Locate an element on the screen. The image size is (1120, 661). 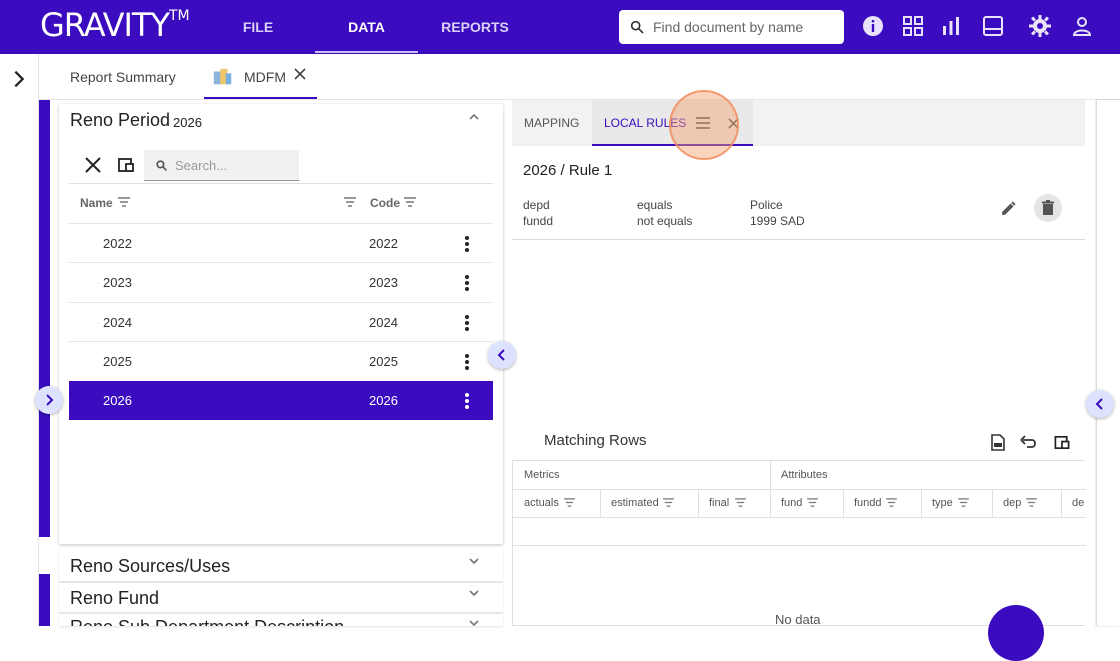
row-code: 2024 is located at coordinates (383, 322).